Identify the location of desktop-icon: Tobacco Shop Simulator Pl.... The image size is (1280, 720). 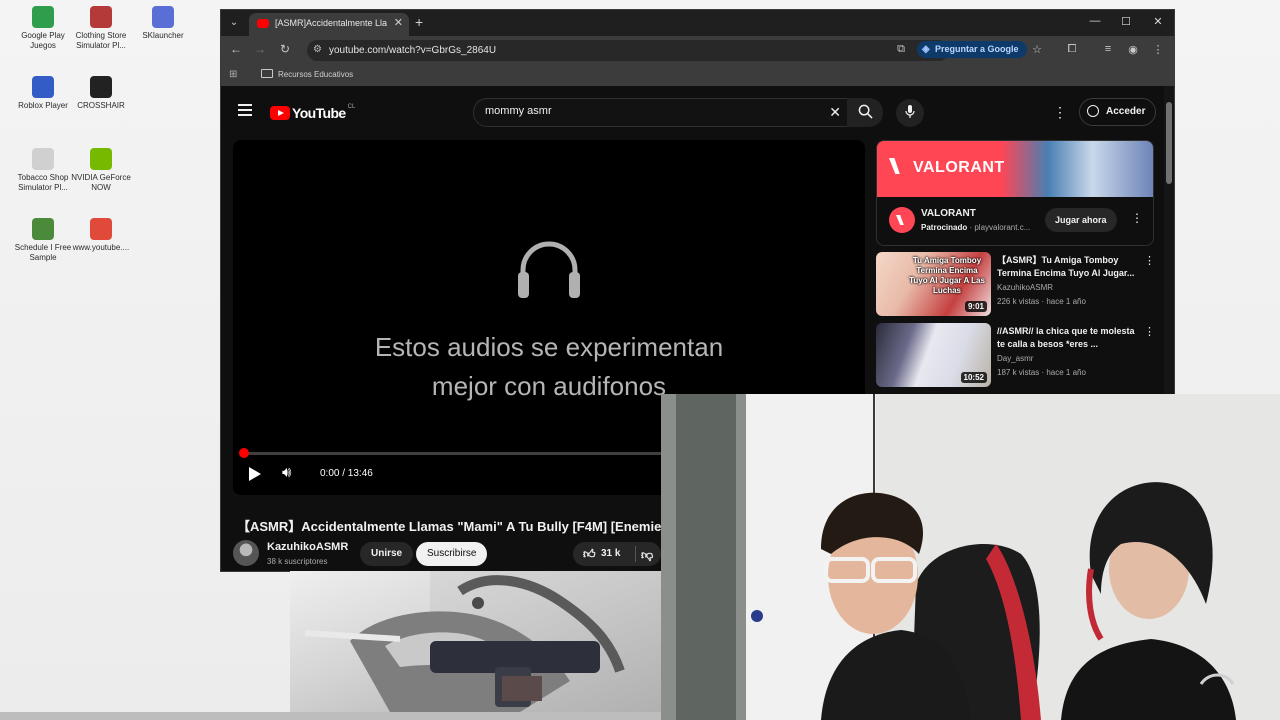
(43, 170).